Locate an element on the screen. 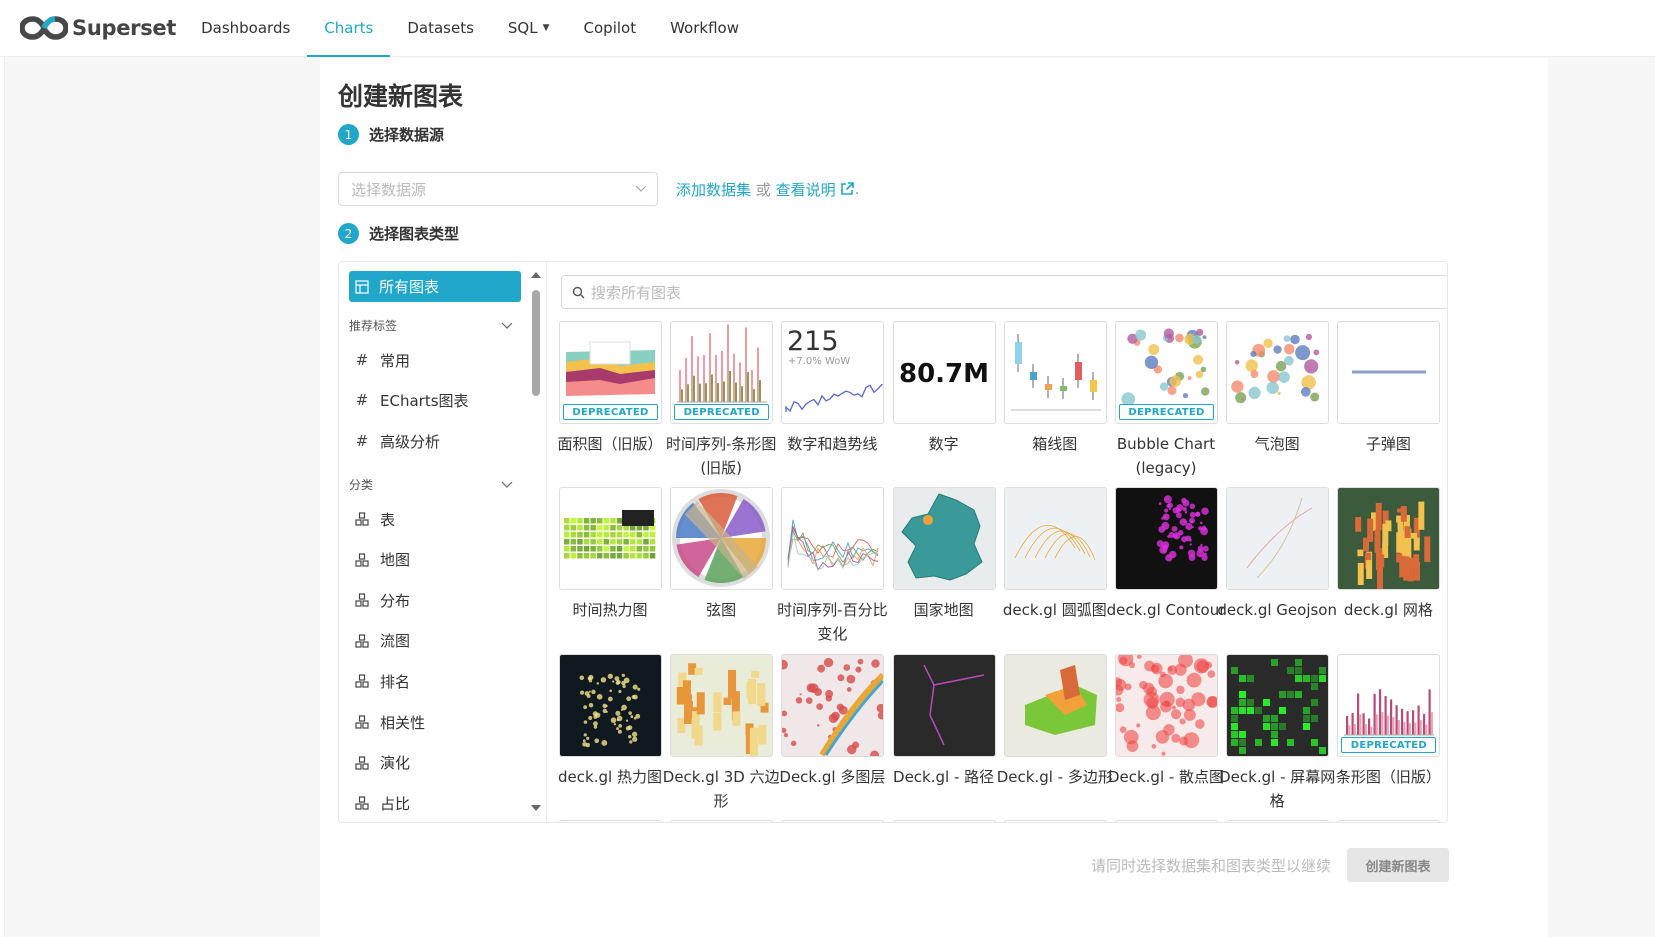 This screenshot has height=937, width=1655. category-item: 演化 is located at coordinates (382, 763).